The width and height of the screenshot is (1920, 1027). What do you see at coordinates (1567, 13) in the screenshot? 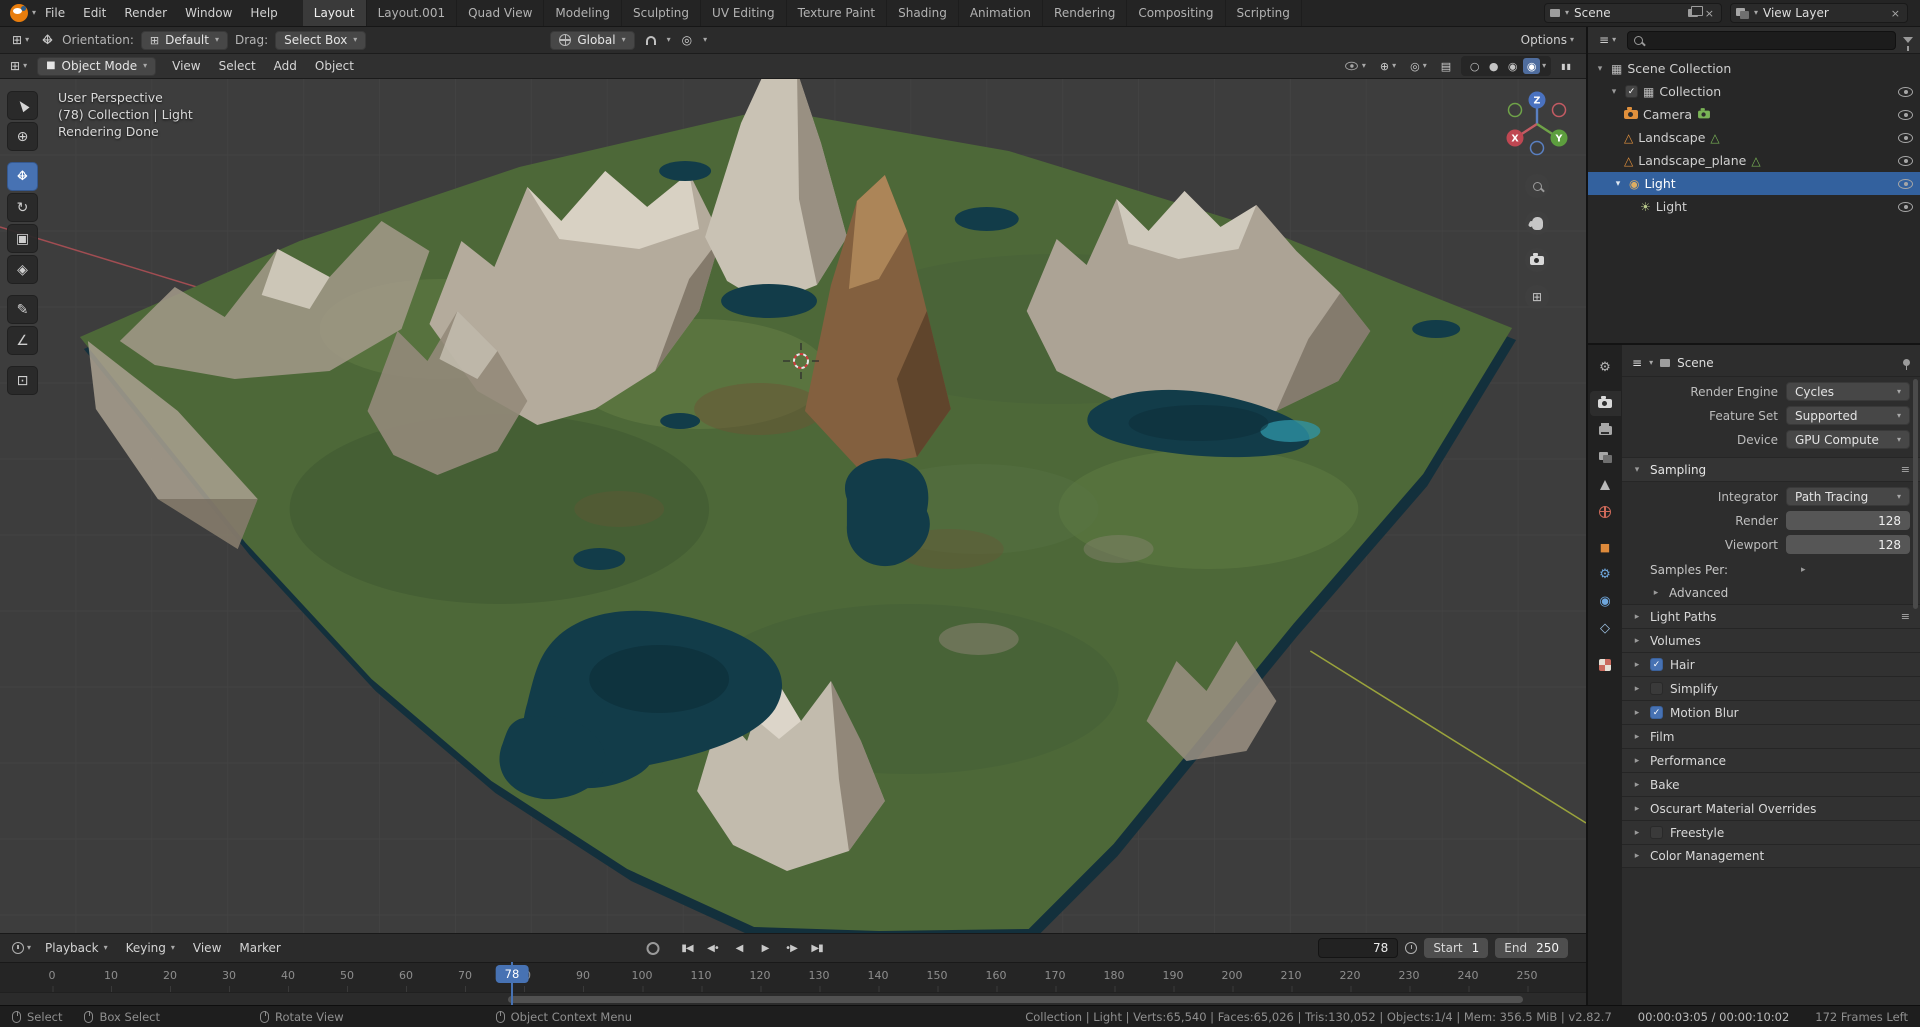
I see `scene-browse-caret-icon: ▾` at bounding box center [1567, 13].